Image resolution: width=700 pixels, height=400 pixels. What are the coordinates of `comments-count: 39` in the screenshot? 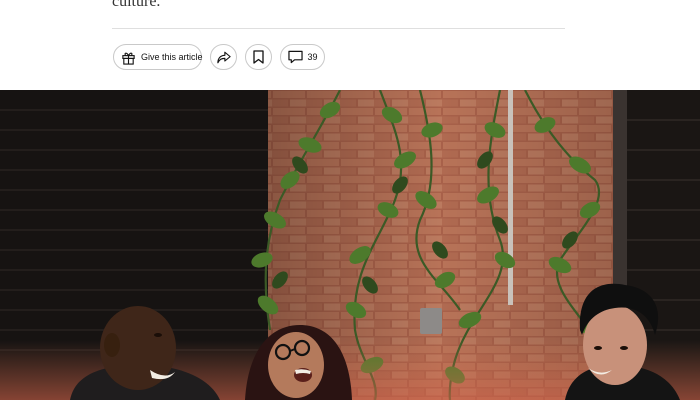 It's located at (312, 57).